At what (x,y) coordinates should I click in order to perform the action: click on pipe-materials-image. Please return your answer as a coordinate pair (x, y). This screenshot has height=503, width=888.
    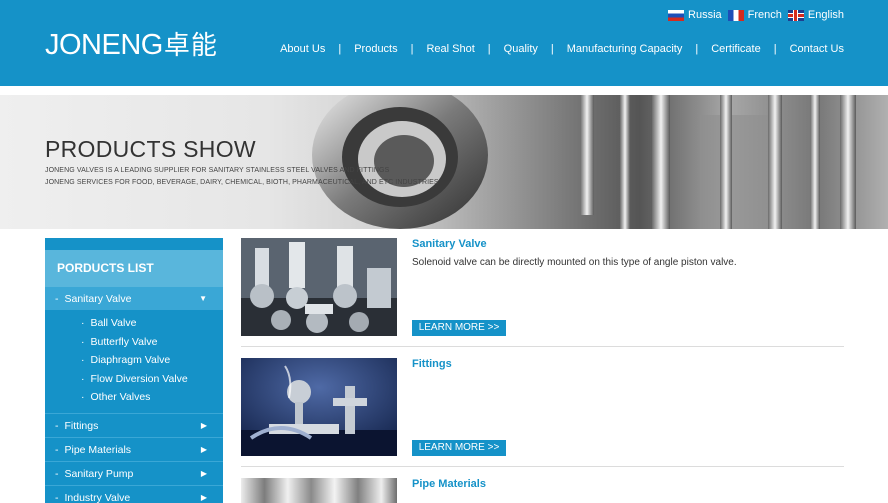
    Looking at the image, I should click on (319, 490).